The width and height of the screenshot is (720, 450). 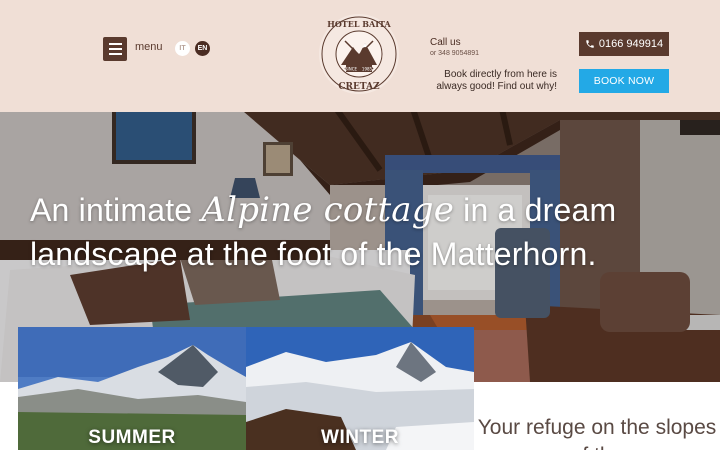 I want to click on call-us-mobile: or 348 9054891, so click(x=454, y=53).